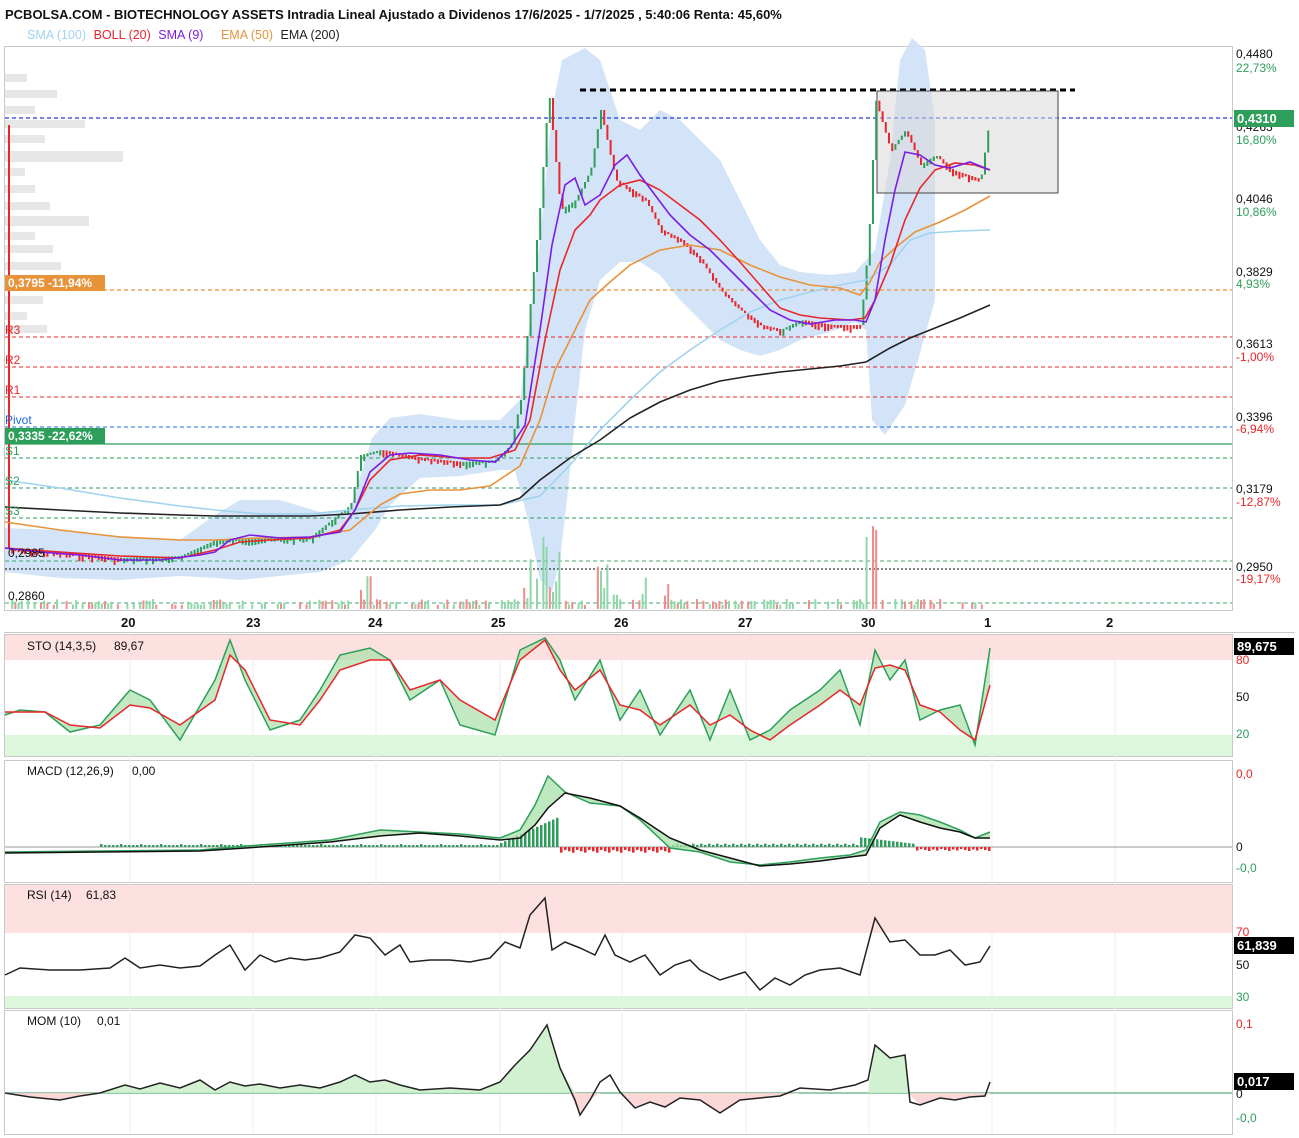 The width and height of the screenshot is (1299, 1138). Describe the element at coordinates (140, 35) in the screenshot. I see `legend-boll-param: (20)` at that location.